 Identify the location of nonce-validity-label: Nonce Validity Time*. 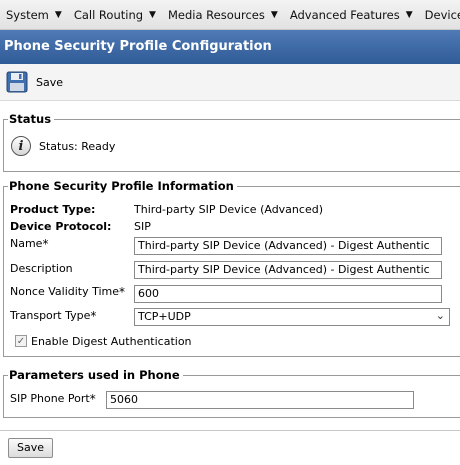
(67, 292).